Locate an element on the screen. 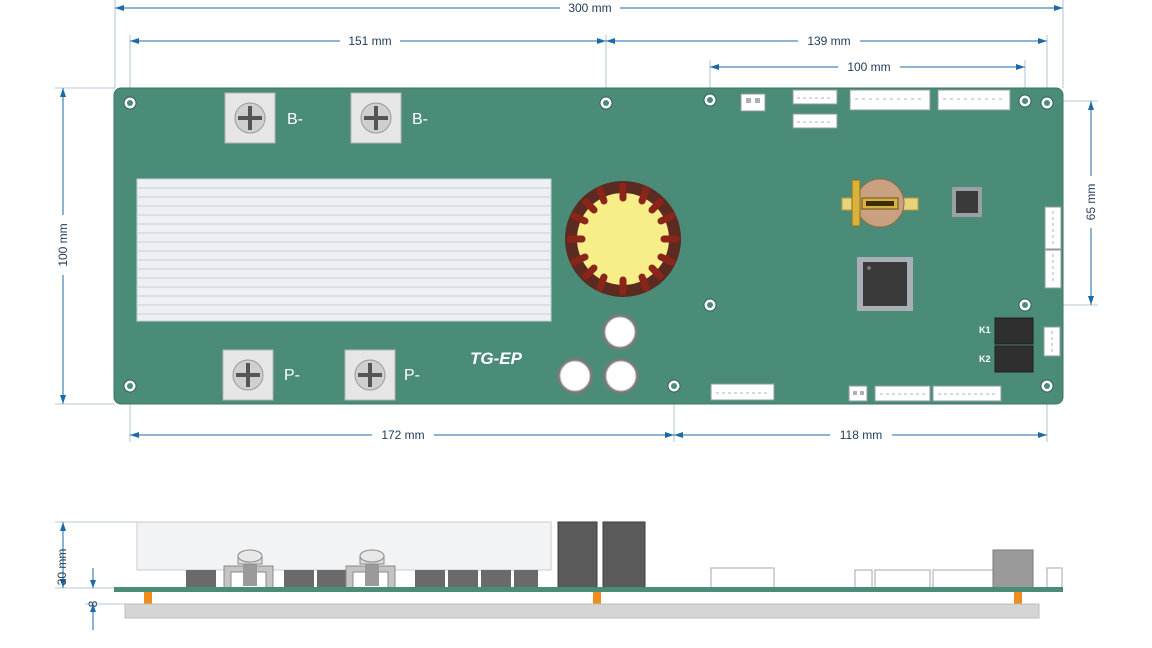  dimension-65: 65 mm is located at coordinates (1091, 203).